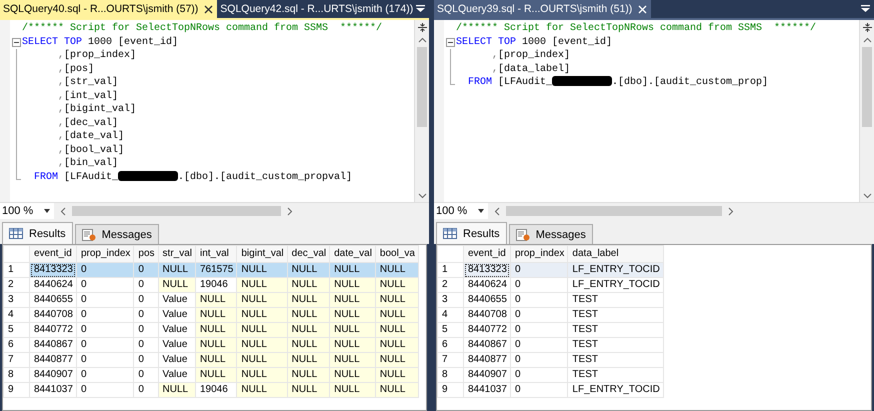 The width and height of the screenshot is (874, 411). I want to click on row-number: 4, so click(17, 315).